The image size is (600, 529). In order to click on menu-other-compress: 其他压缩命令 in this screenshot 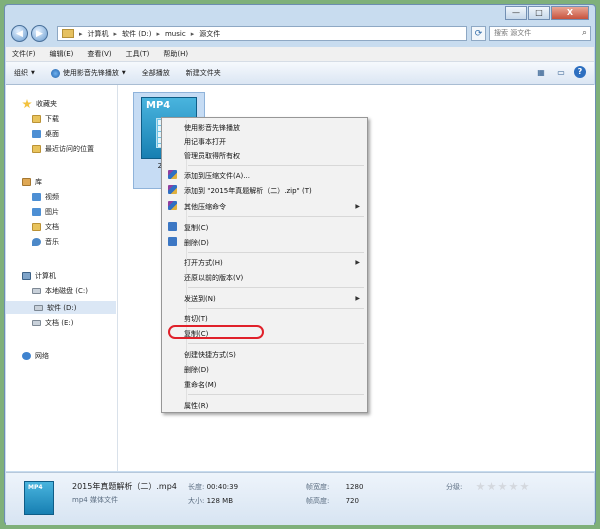, I will do `click(205, 207)`.